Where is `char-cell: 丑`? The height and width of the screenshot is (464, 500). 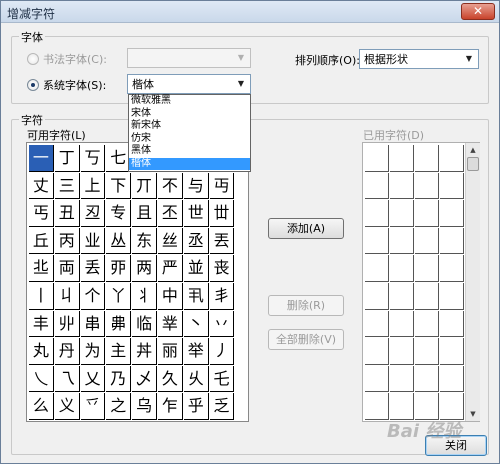 char-cell: 丑 is located at coordinates (67, 213).